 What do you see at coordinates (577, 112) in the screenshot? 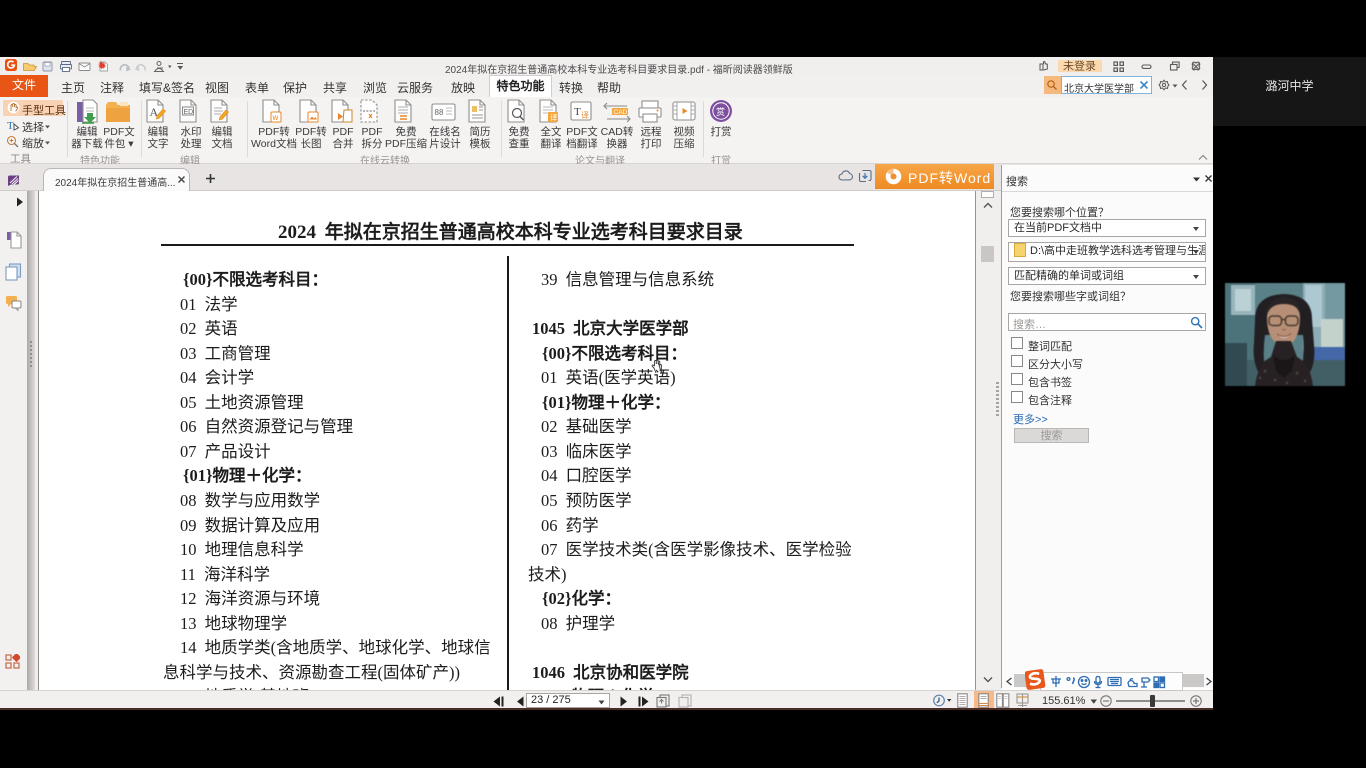
I see `svg-text: T` at bounding box center [577, 112].